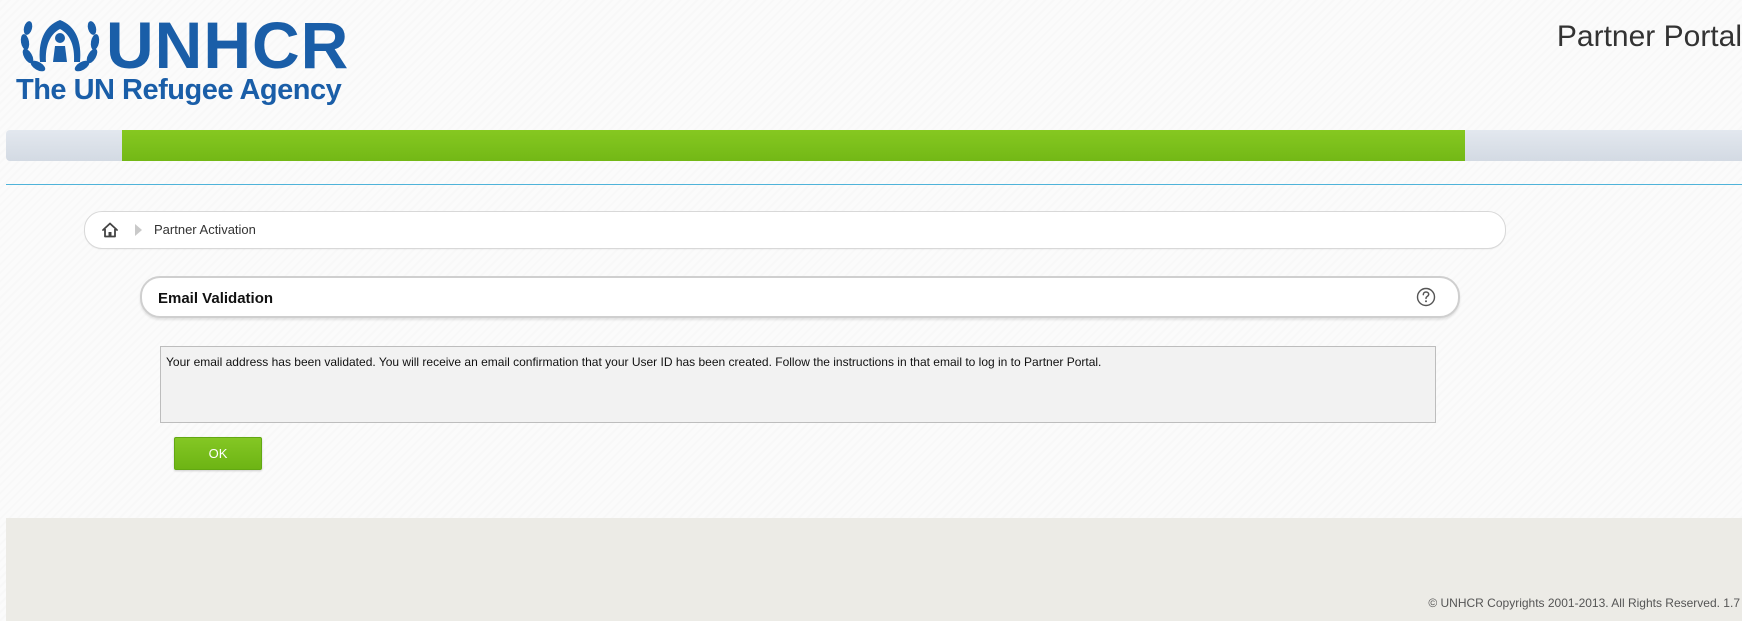 Image resolution: width=1742 pixels, height=621 pixels. I want to click on unhcr-emblem-icon, so click(60, 46).